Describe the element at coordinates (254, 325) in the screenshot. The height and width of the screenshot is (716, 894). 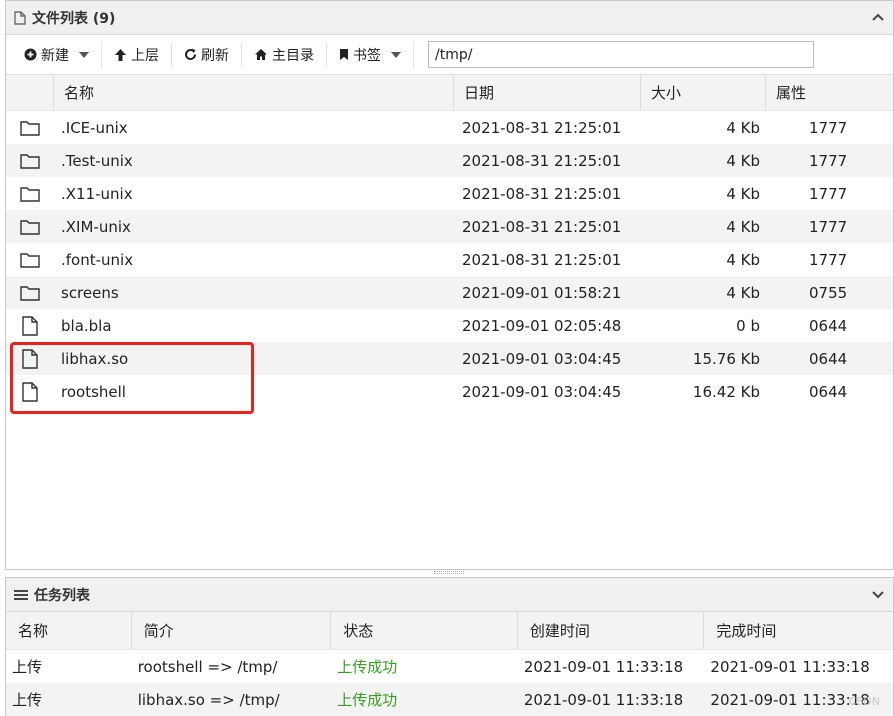
I see `file-name: bla.bla` at that location.